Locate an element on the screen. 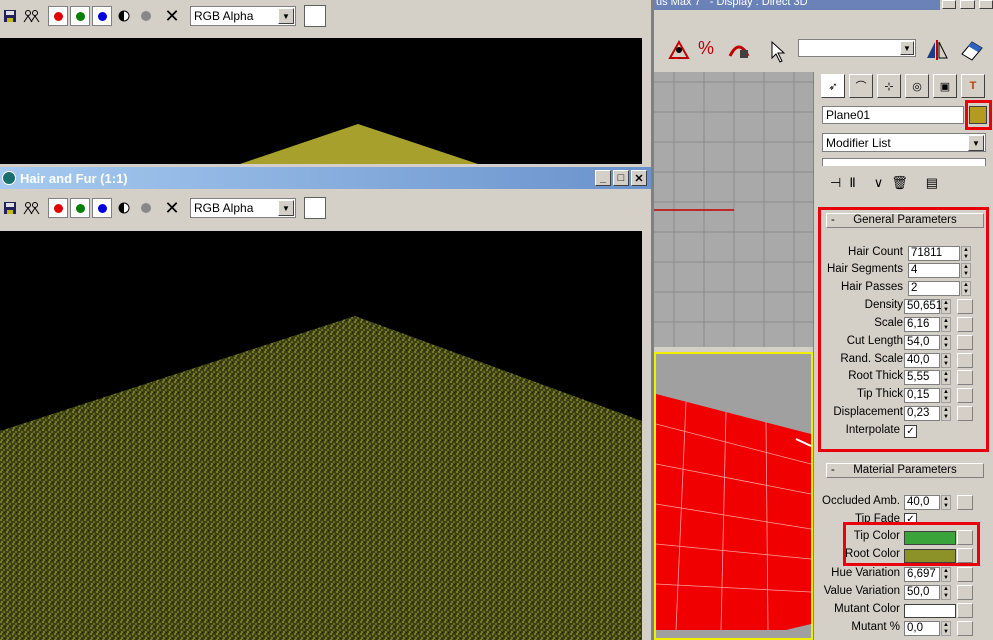 The width and height of the screenshot is (993, 640). show-end-result-icon: Ⅱ is located at coordinates (852, 183).